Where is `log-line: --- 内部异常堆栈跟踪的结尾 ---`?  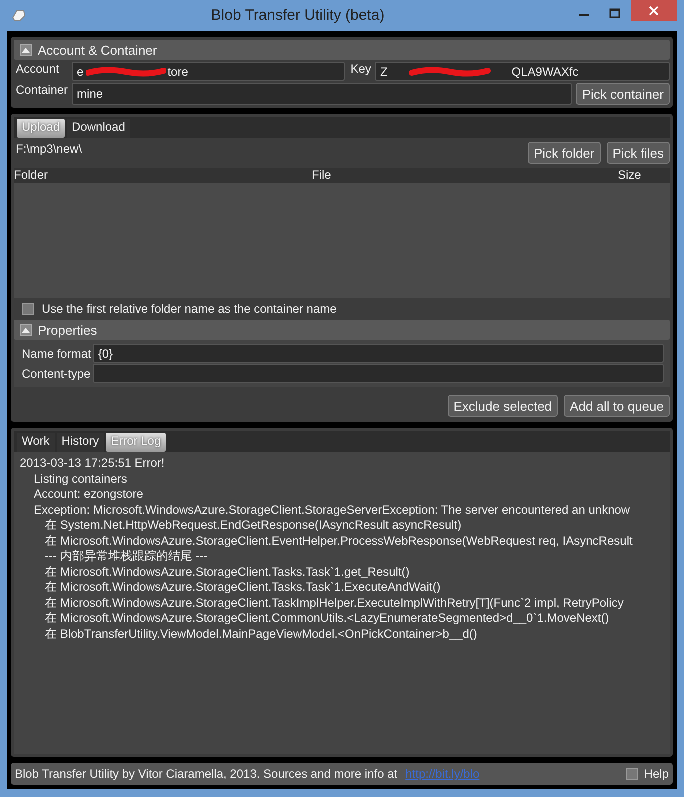 log-line: --- 内部异常堆栈跟踪的结尾 --- is located at coordinates (126, 556).